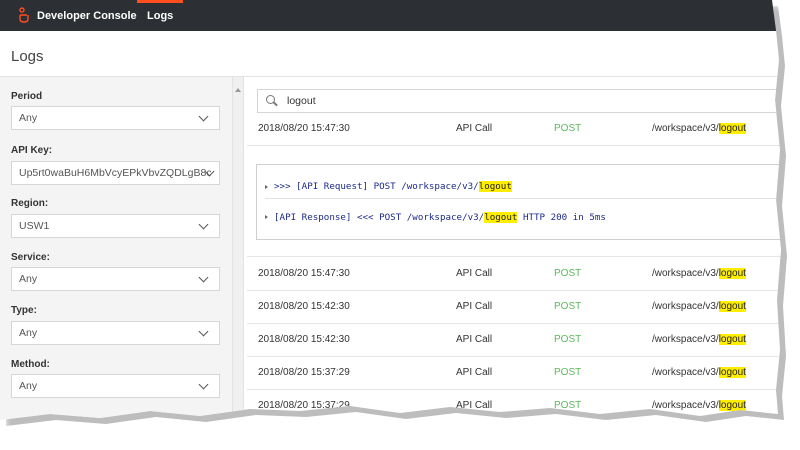 The width and height of the screenshot is (800, 450). What do you see at coordinates (34, 226) in the screenshot?
I see `region-value: USW1` at bounding box center [34, 226].